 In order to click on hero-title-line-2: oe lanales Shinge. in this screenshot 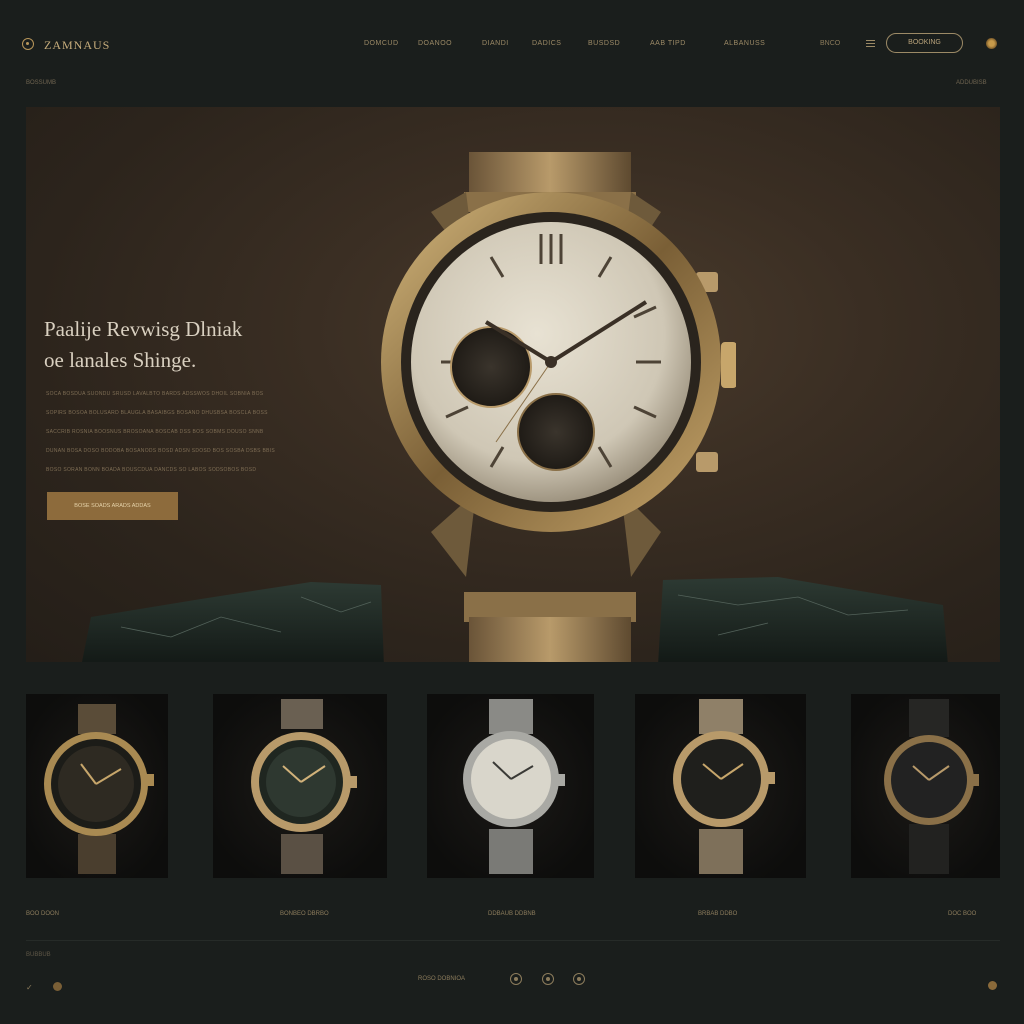, I will do `click(120, 360)`.